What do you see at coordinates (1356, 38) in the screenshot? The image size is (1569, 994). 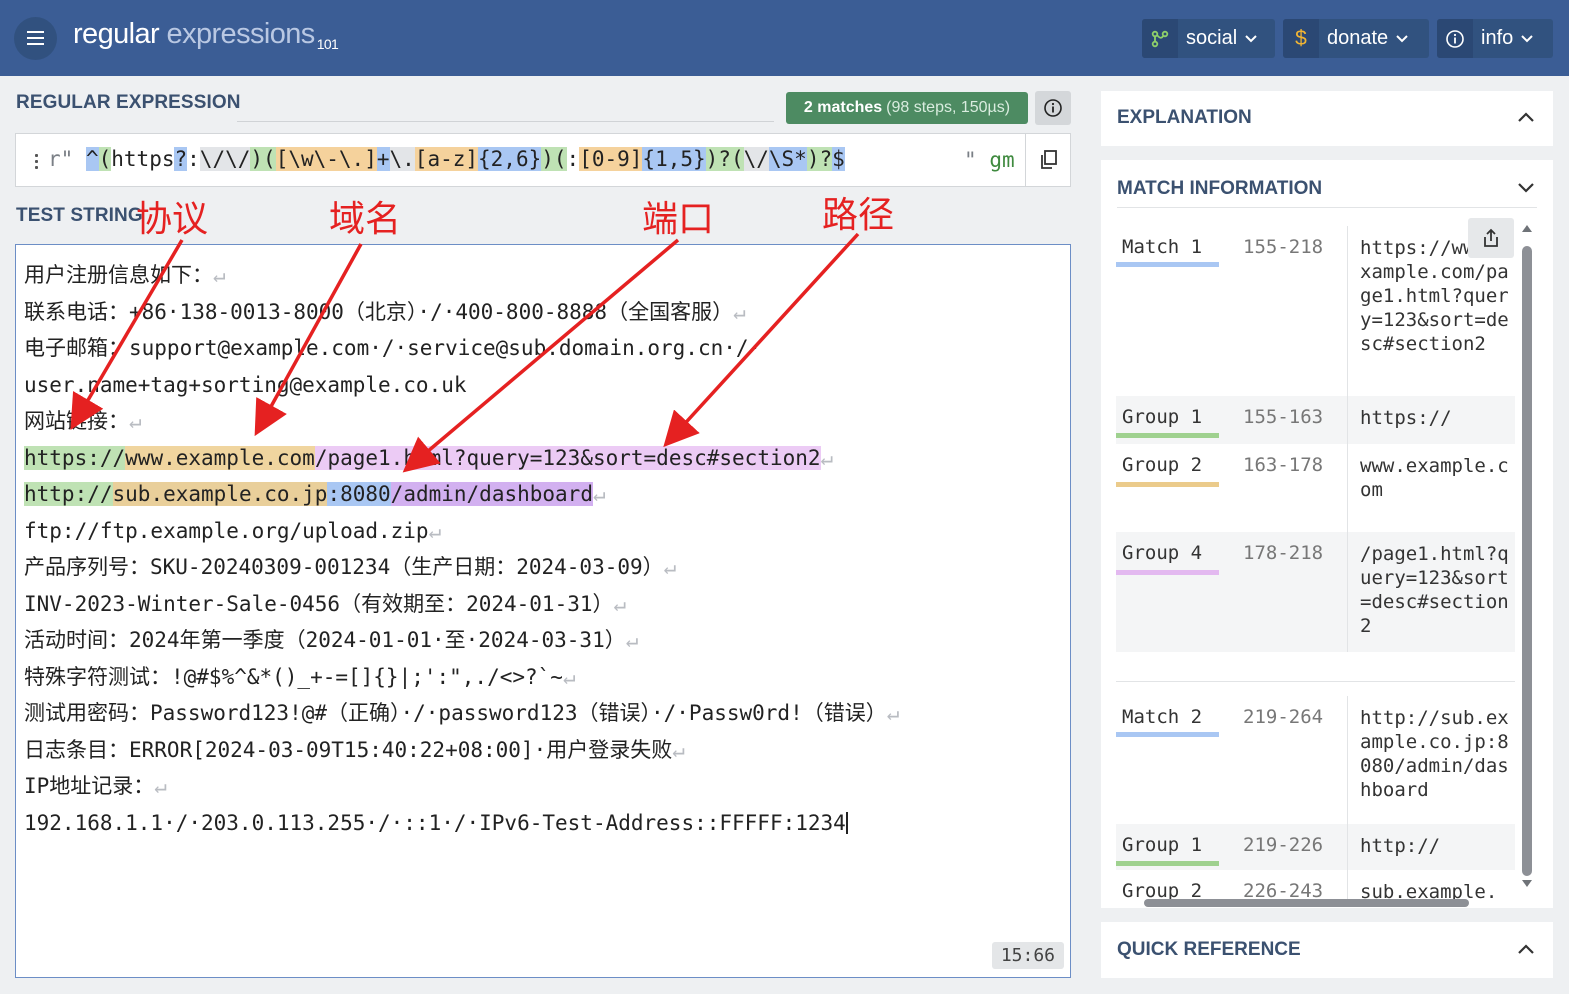 I see `donate-button: $ donate` at bounding box center [1356, 38].